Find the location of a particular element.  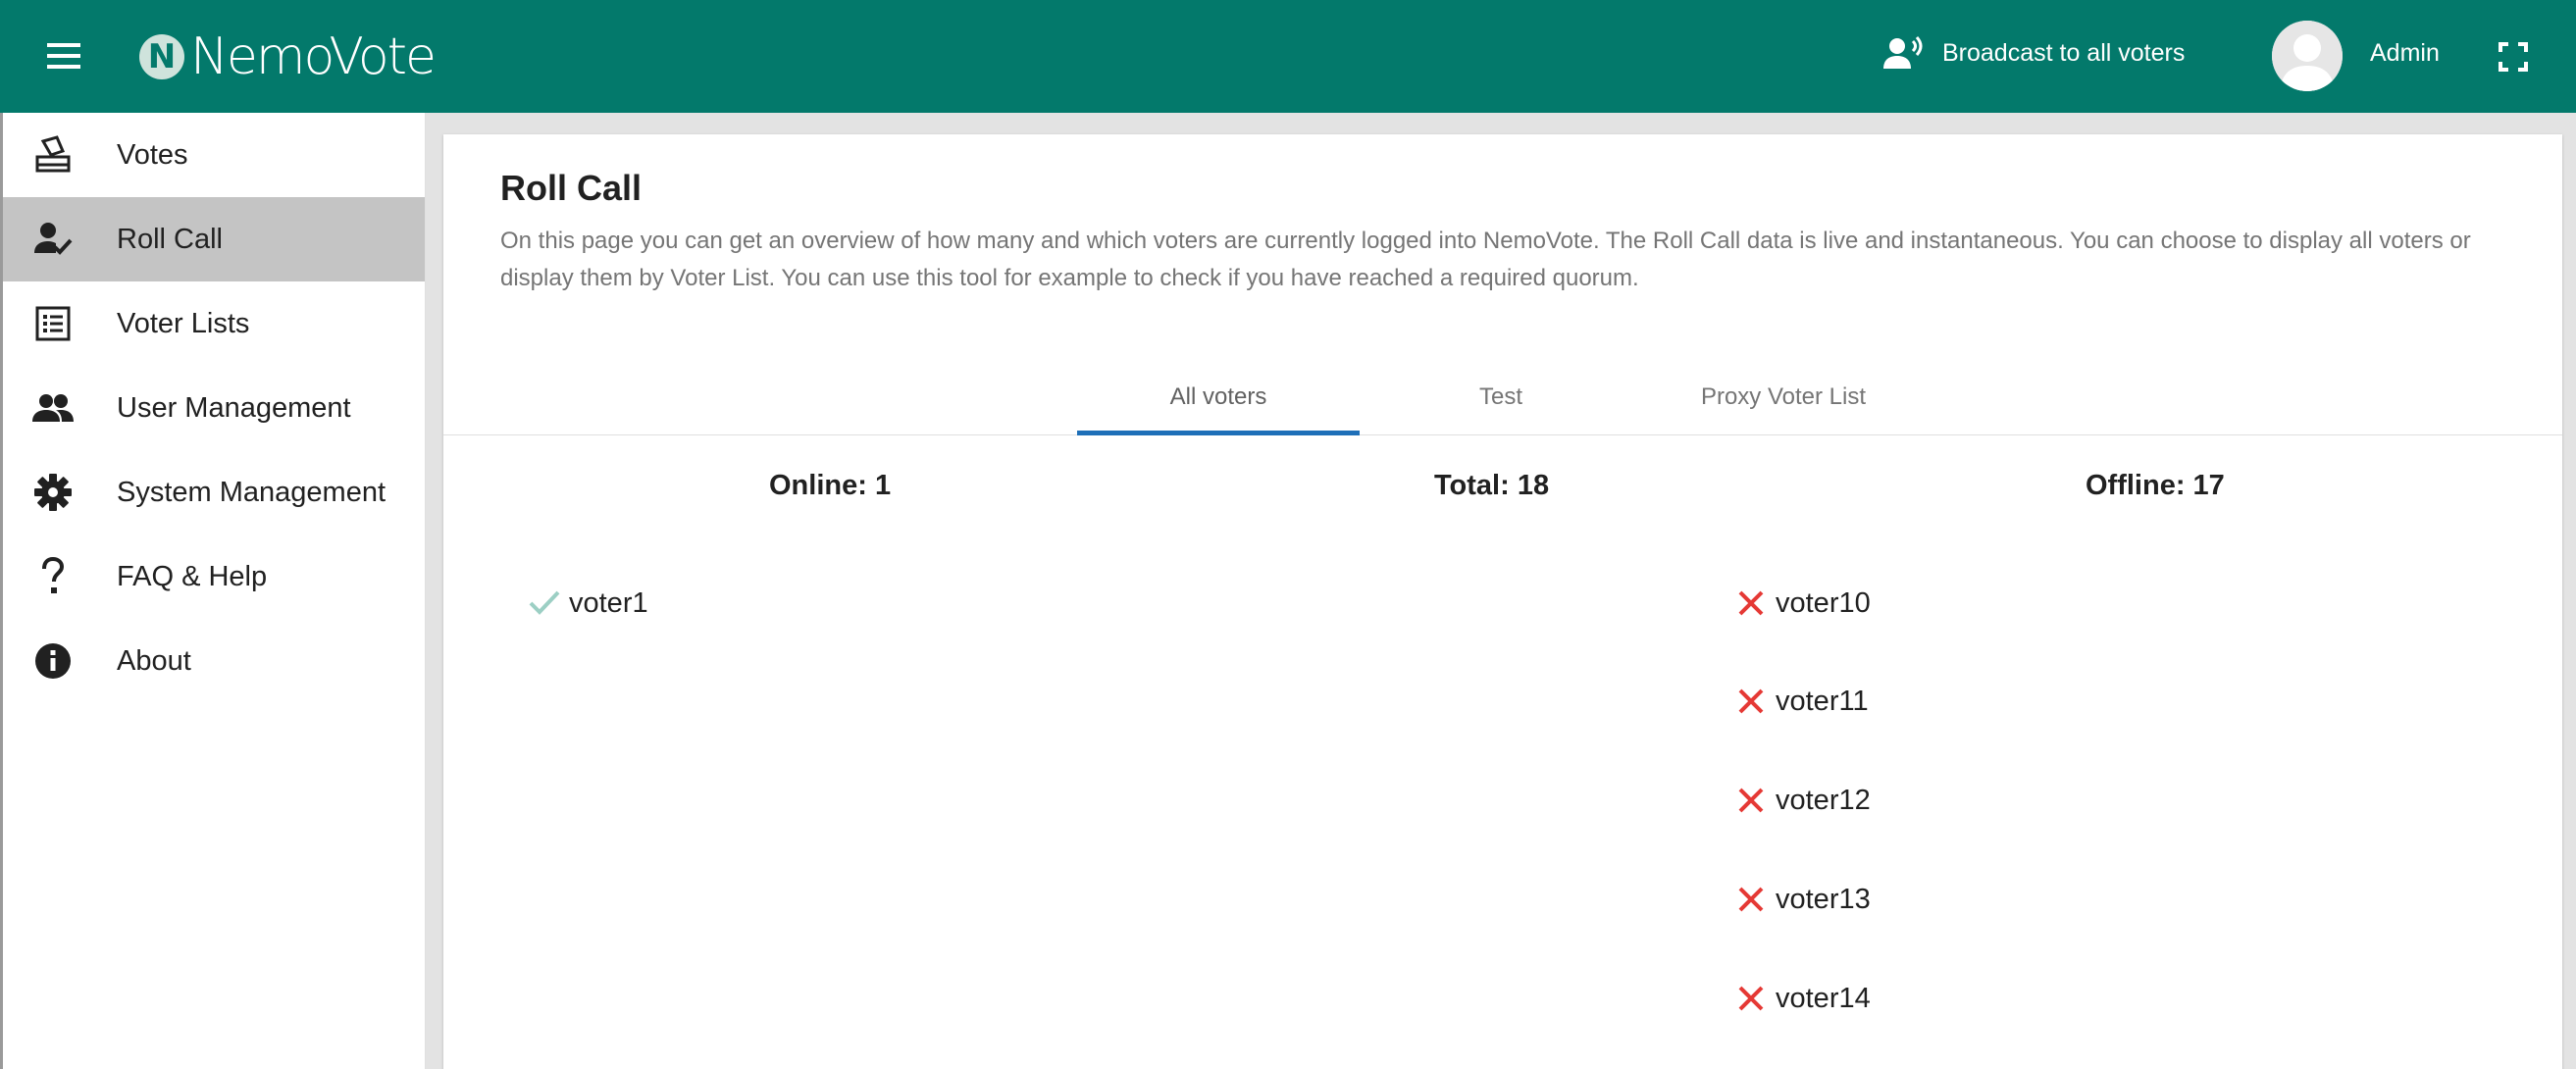

sidebar-item-votes: Votes is located at coordinates (214, 155).